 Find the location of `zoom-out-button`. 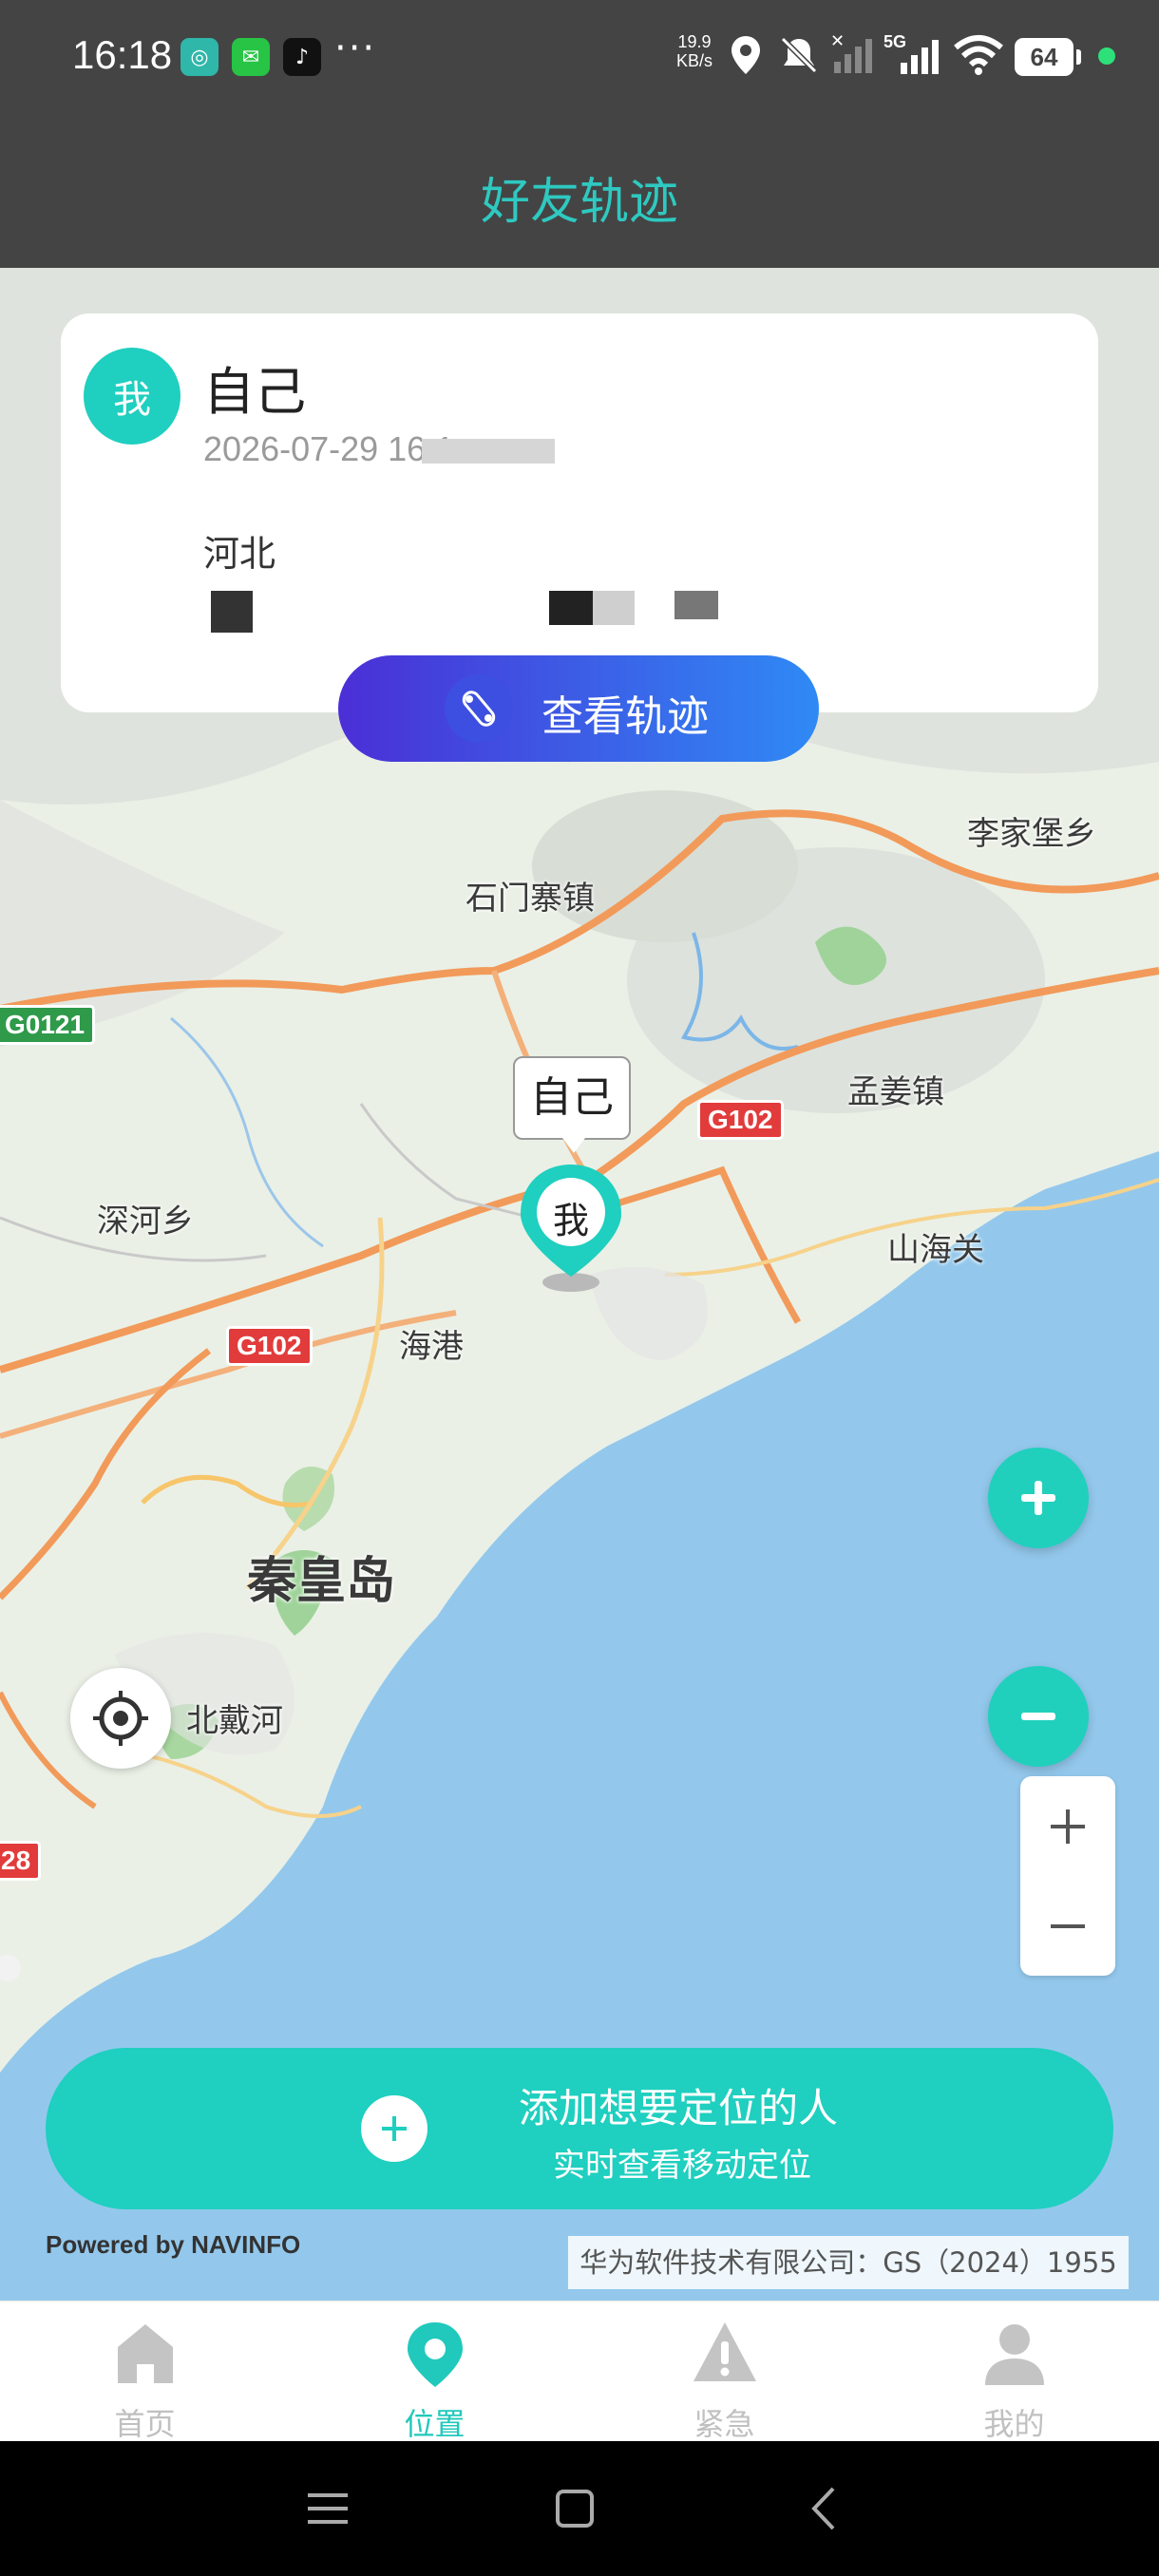

zoom-out-button is located at coordinates (1038, 1716).